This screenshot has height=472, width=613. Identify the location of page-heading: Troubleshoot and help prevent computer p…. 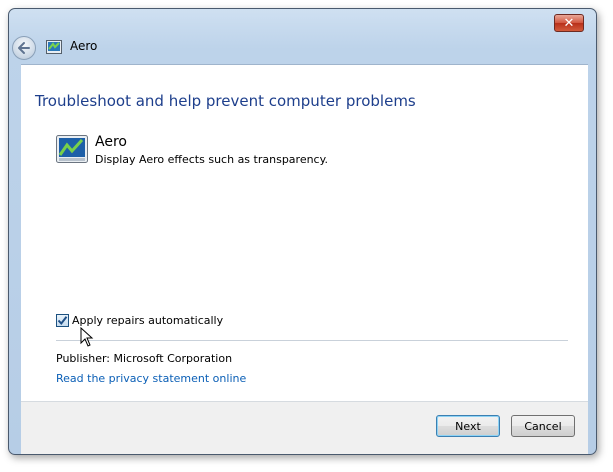
(225, 101).